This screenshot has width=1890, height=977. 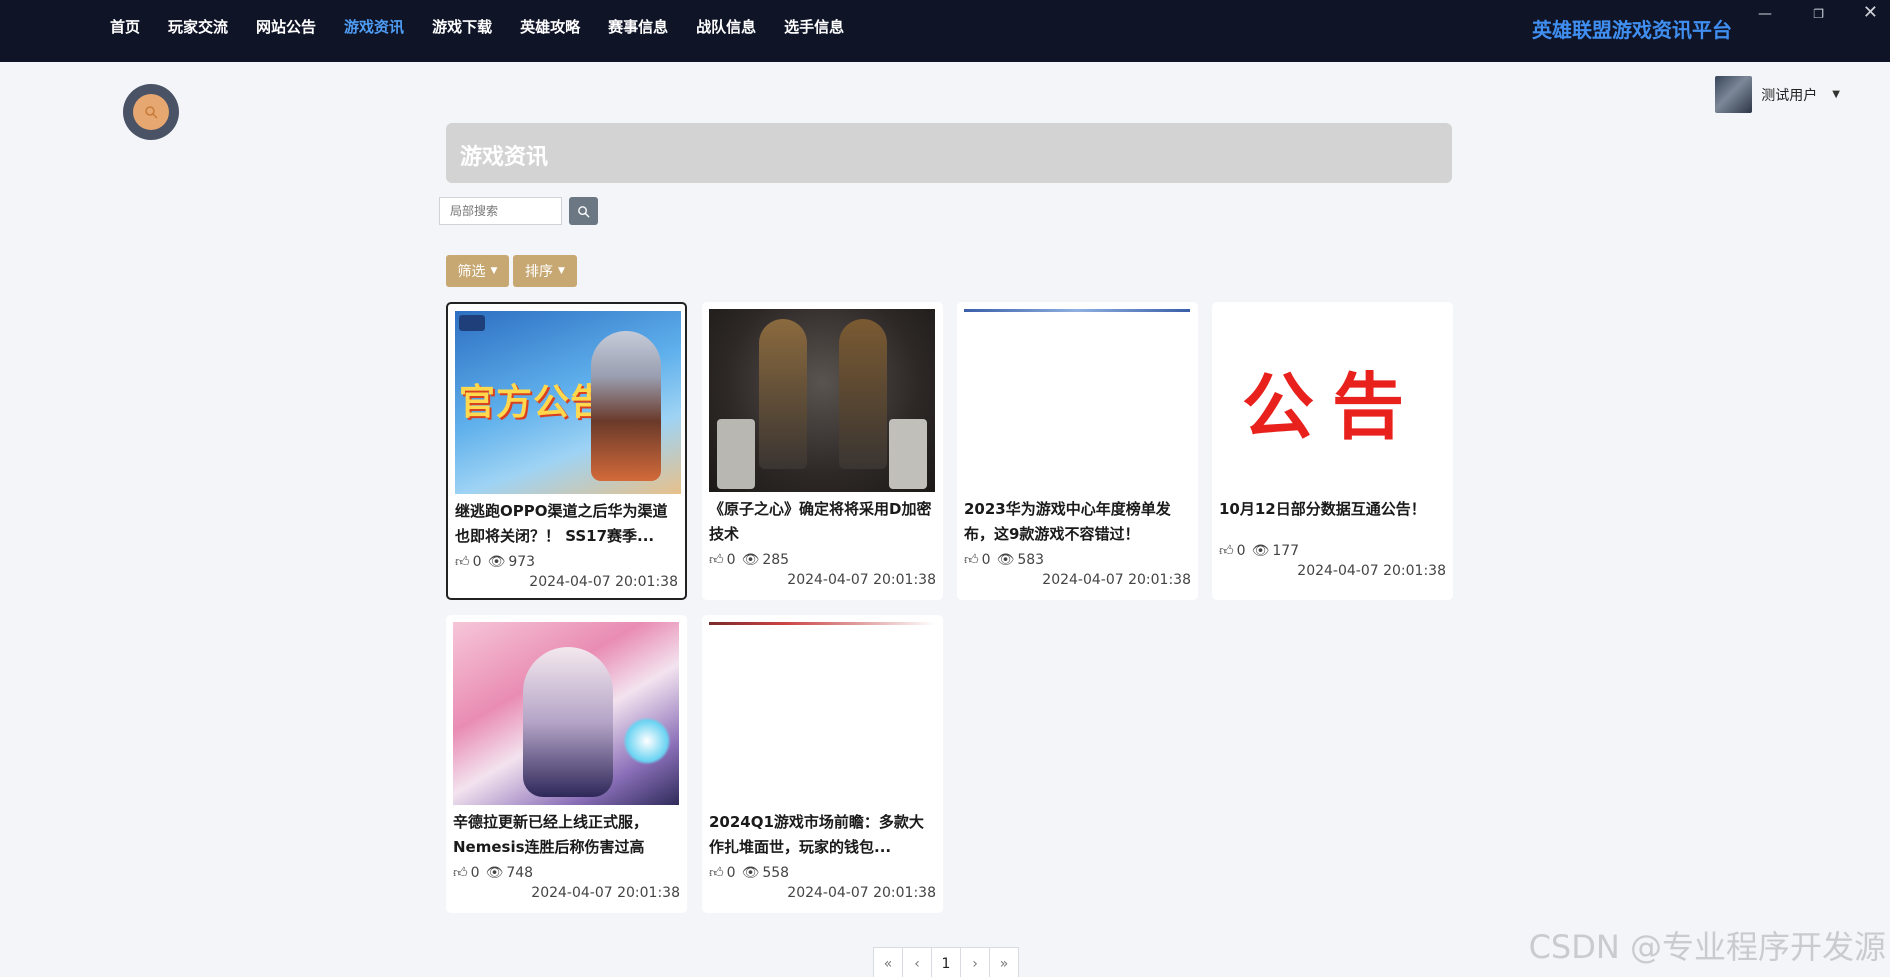 I want to click on page-title: 游戏资讯, so click(x=504, y=157).